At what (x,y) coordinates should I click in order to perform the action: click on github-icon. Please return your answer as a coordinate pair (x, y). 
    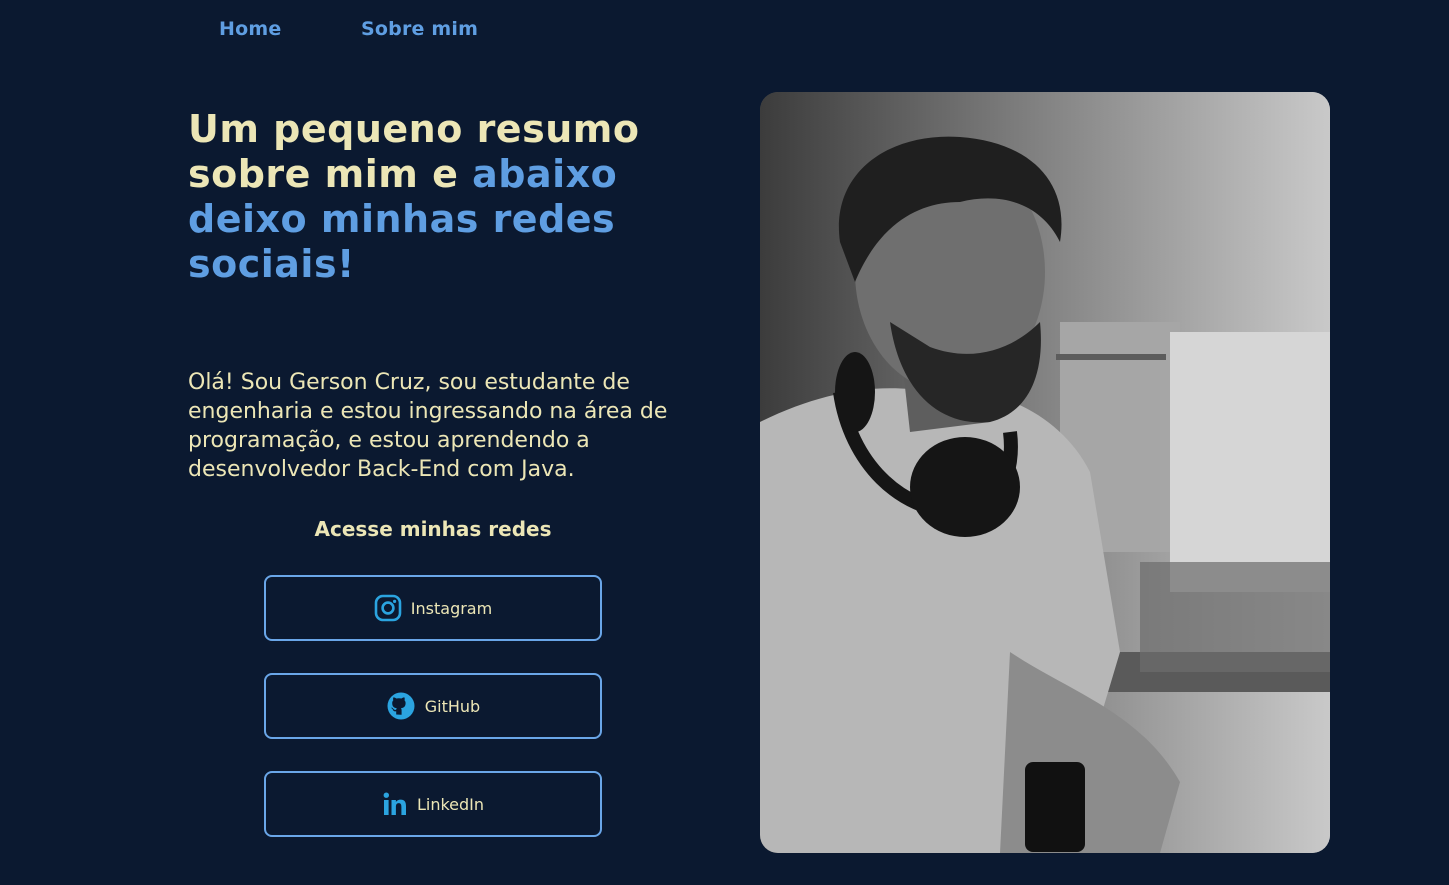
    Looking at the image, I should click on (401, 706).